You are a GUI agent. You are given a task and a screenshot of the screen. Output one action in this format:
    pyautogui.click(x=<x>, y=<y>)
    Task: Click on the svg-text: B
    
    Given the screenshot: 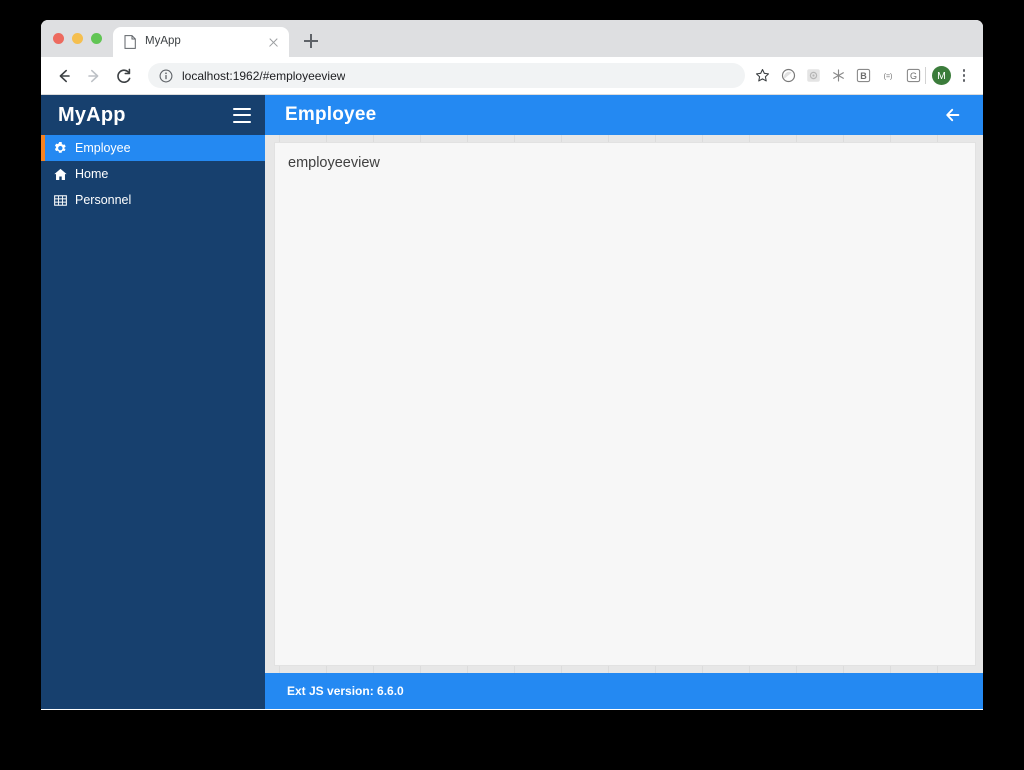 What is the action you would take?
    pyautogui.click(x=863, y=76)
    